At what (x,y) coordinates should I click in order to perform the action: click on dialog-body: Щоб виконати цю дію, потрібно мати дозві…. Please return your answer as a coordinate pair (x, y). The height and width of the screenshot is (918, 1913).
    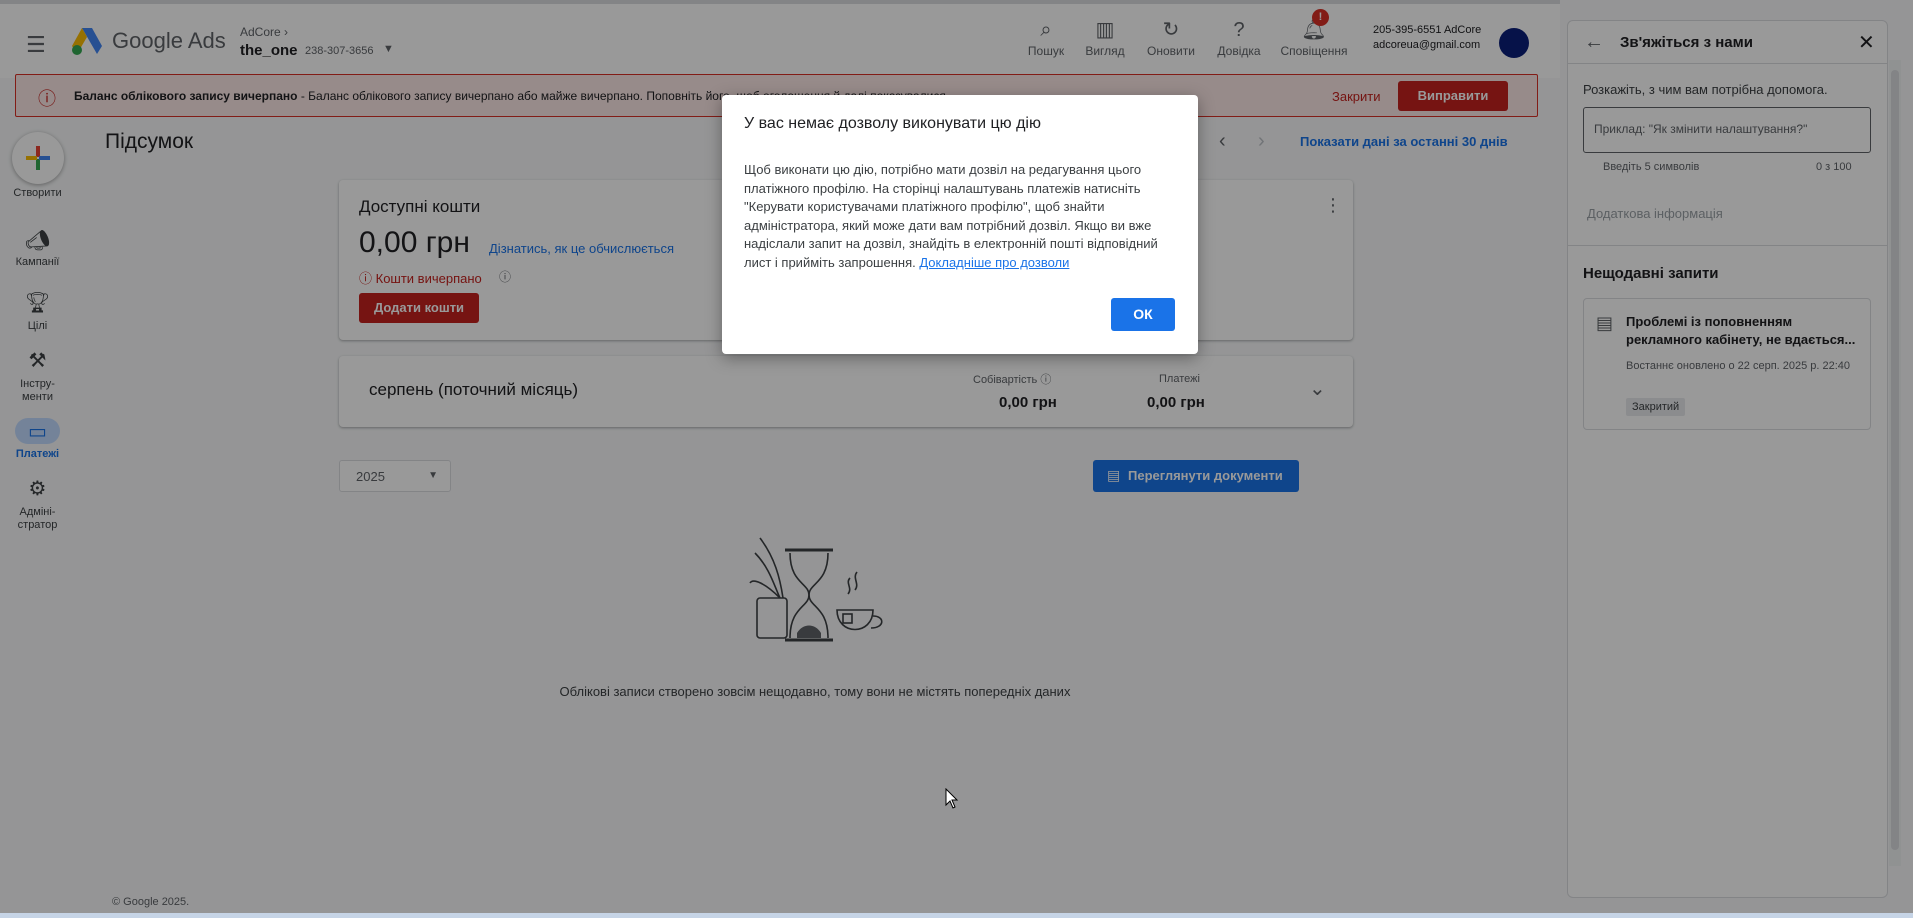
    Looking at the image, I should click on (964, 217).